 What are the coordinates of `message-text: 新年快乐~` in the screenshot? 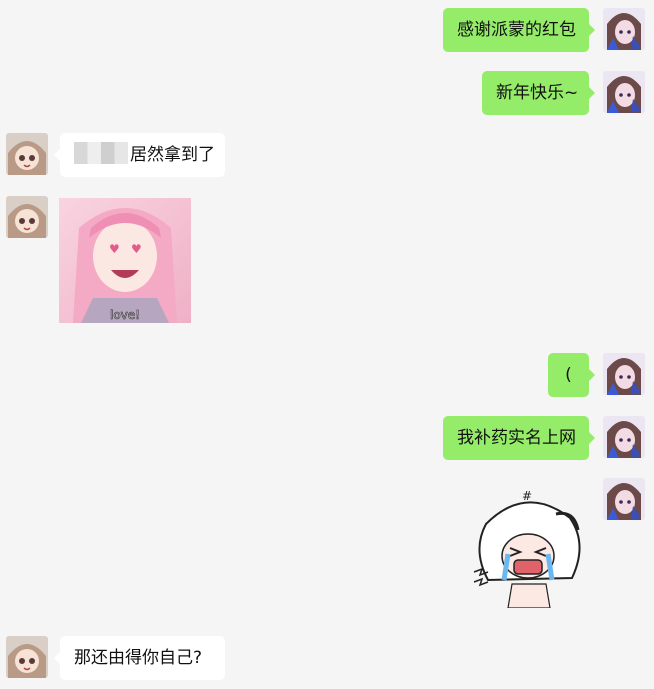 It's located at (537, 93).